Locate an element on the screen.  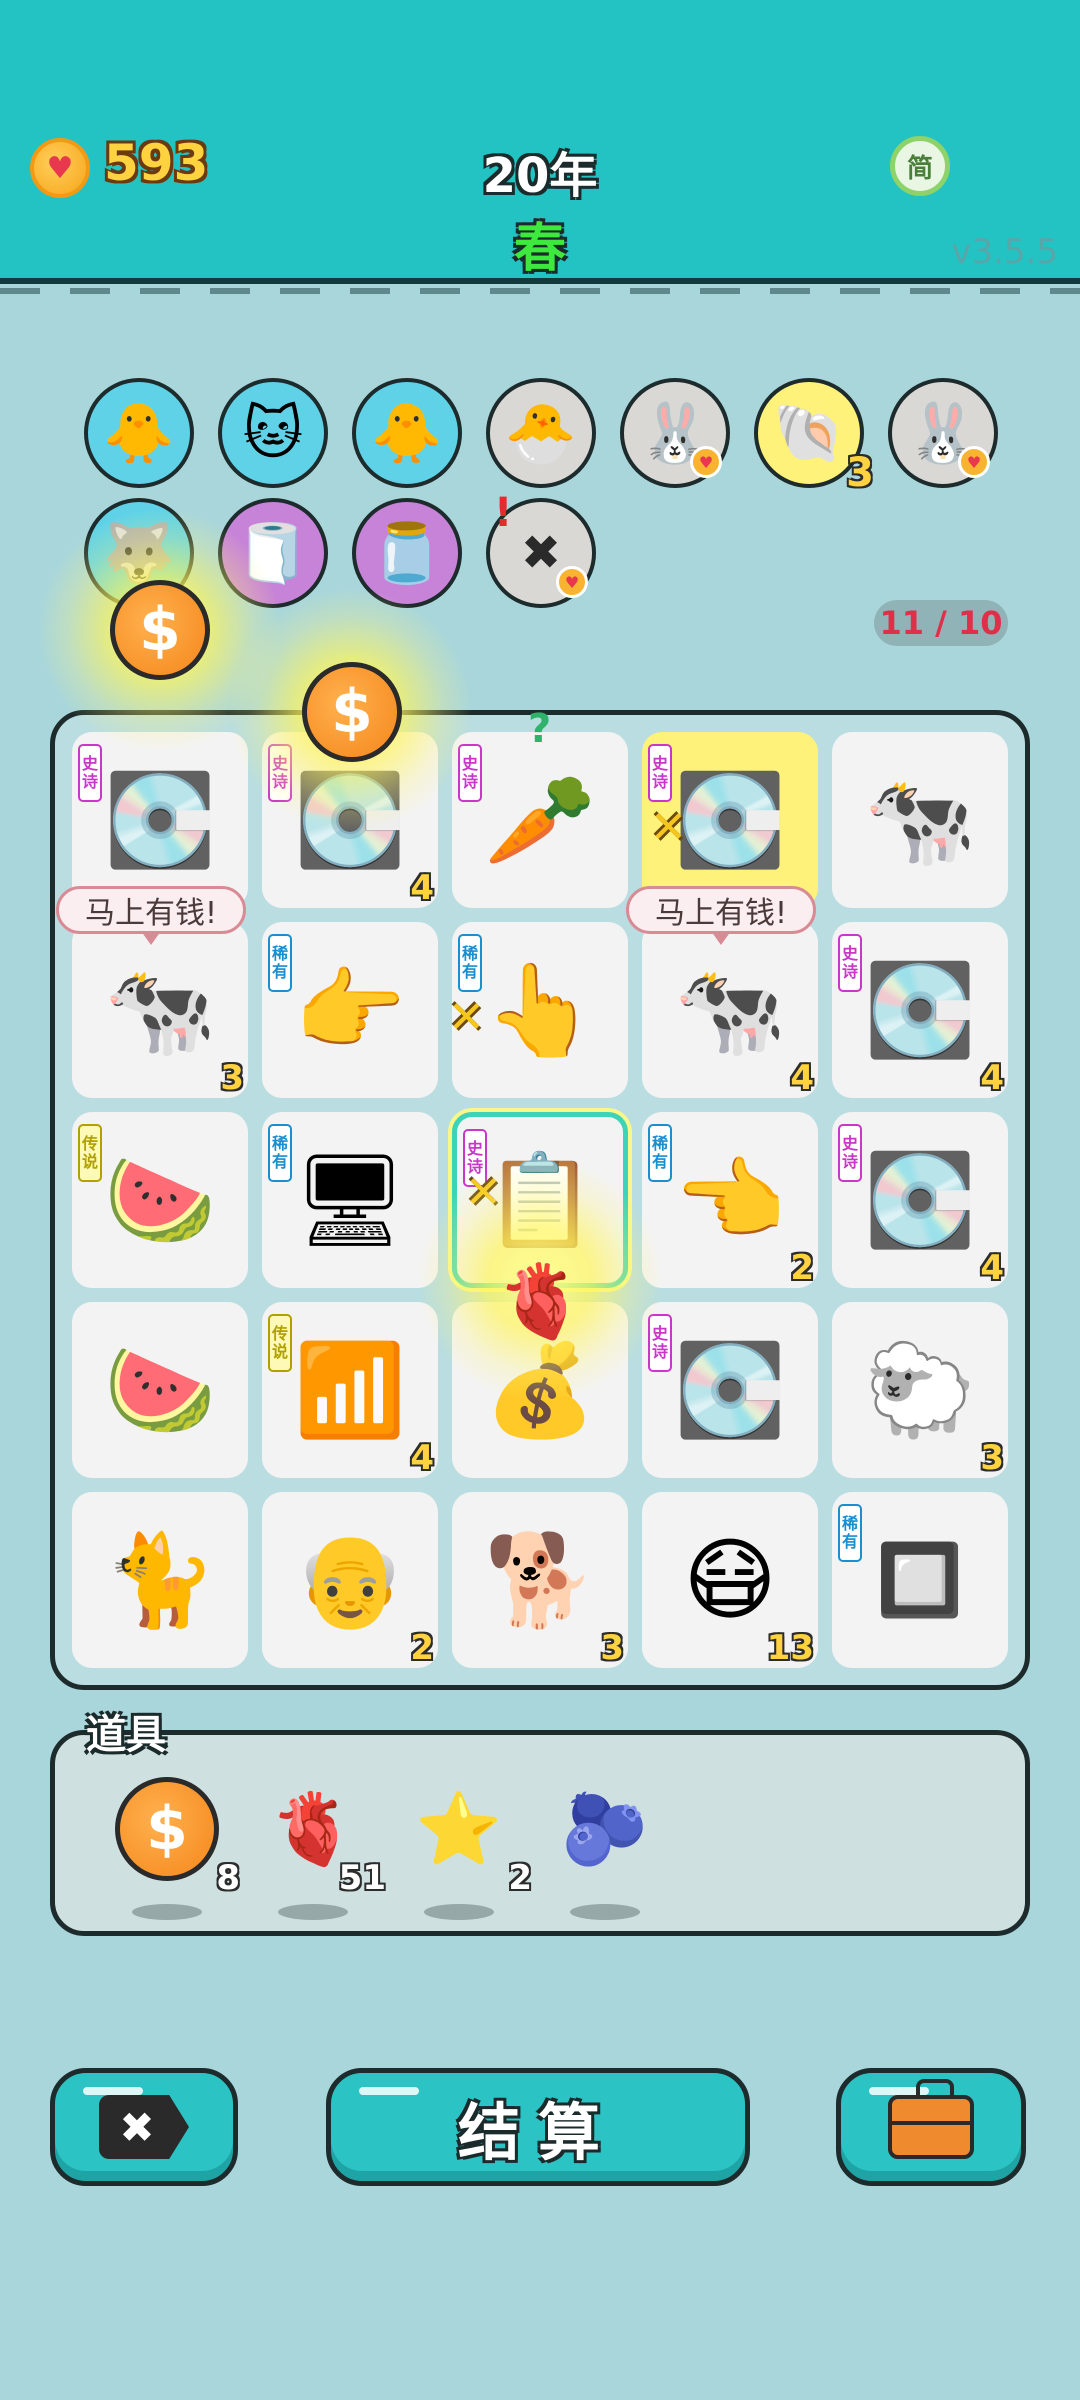
year-label: 20年 is located at coordinates (540, 176).